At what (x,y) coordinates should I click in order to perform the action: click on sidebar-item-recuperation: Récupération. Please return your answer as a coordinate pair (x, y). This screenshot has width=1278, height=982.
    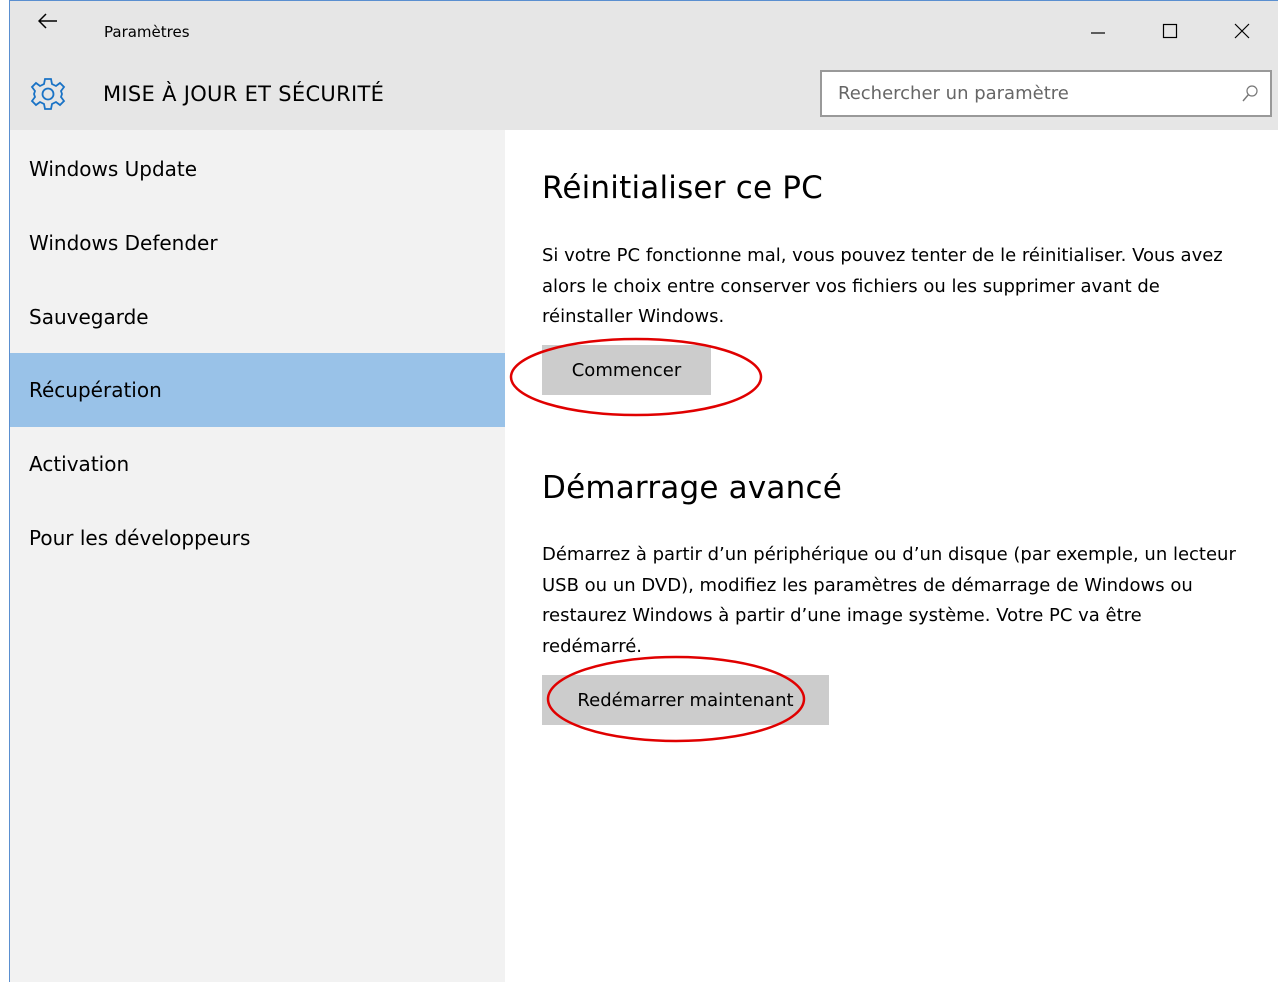
    Looking at the image, I should click on (257, 390).